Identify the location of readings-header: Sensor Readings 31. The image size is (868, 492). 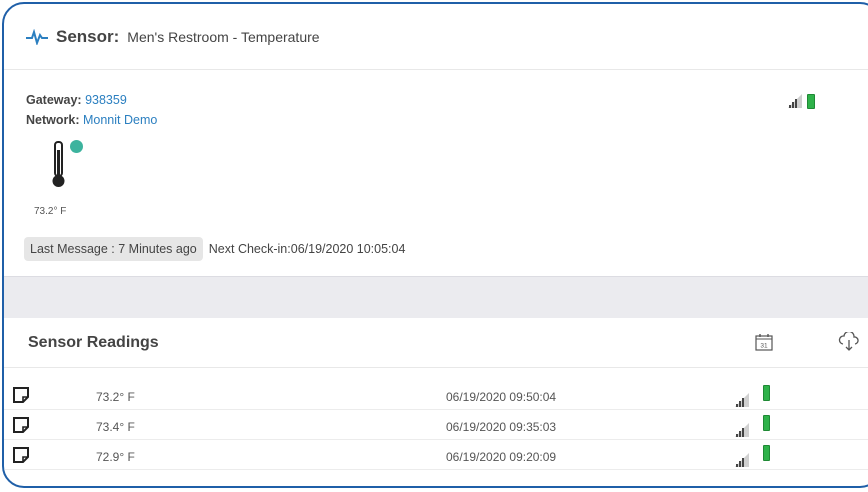
(436, 343).